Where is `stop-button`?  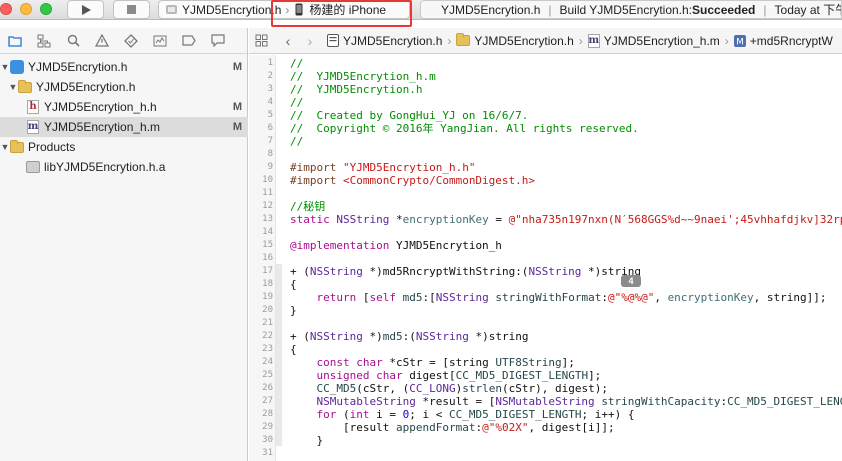
stop-button is located at coordinates (131, 9).